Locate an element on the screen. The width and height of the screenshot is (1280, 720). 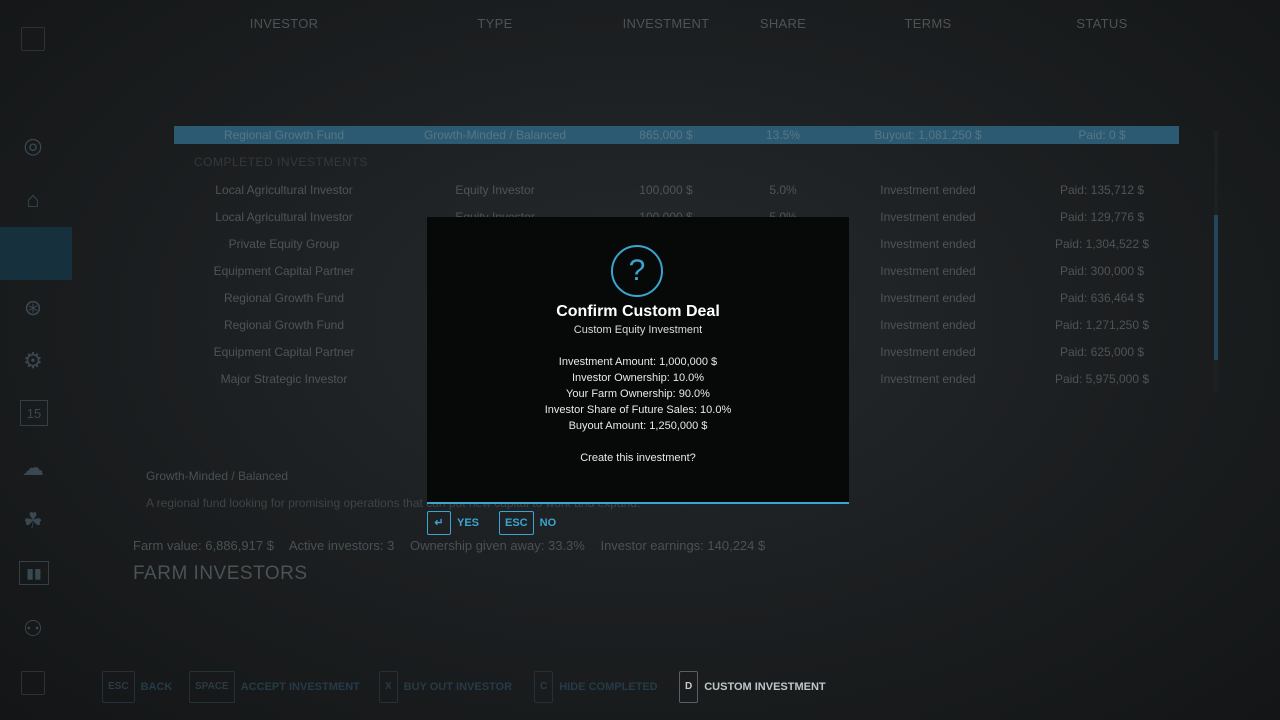
sidebar: ◎ ⌂ ⊛ ⚙ 15 ☁ ☘ ▮▮ ⚇ is located at coordinates (36, 360).